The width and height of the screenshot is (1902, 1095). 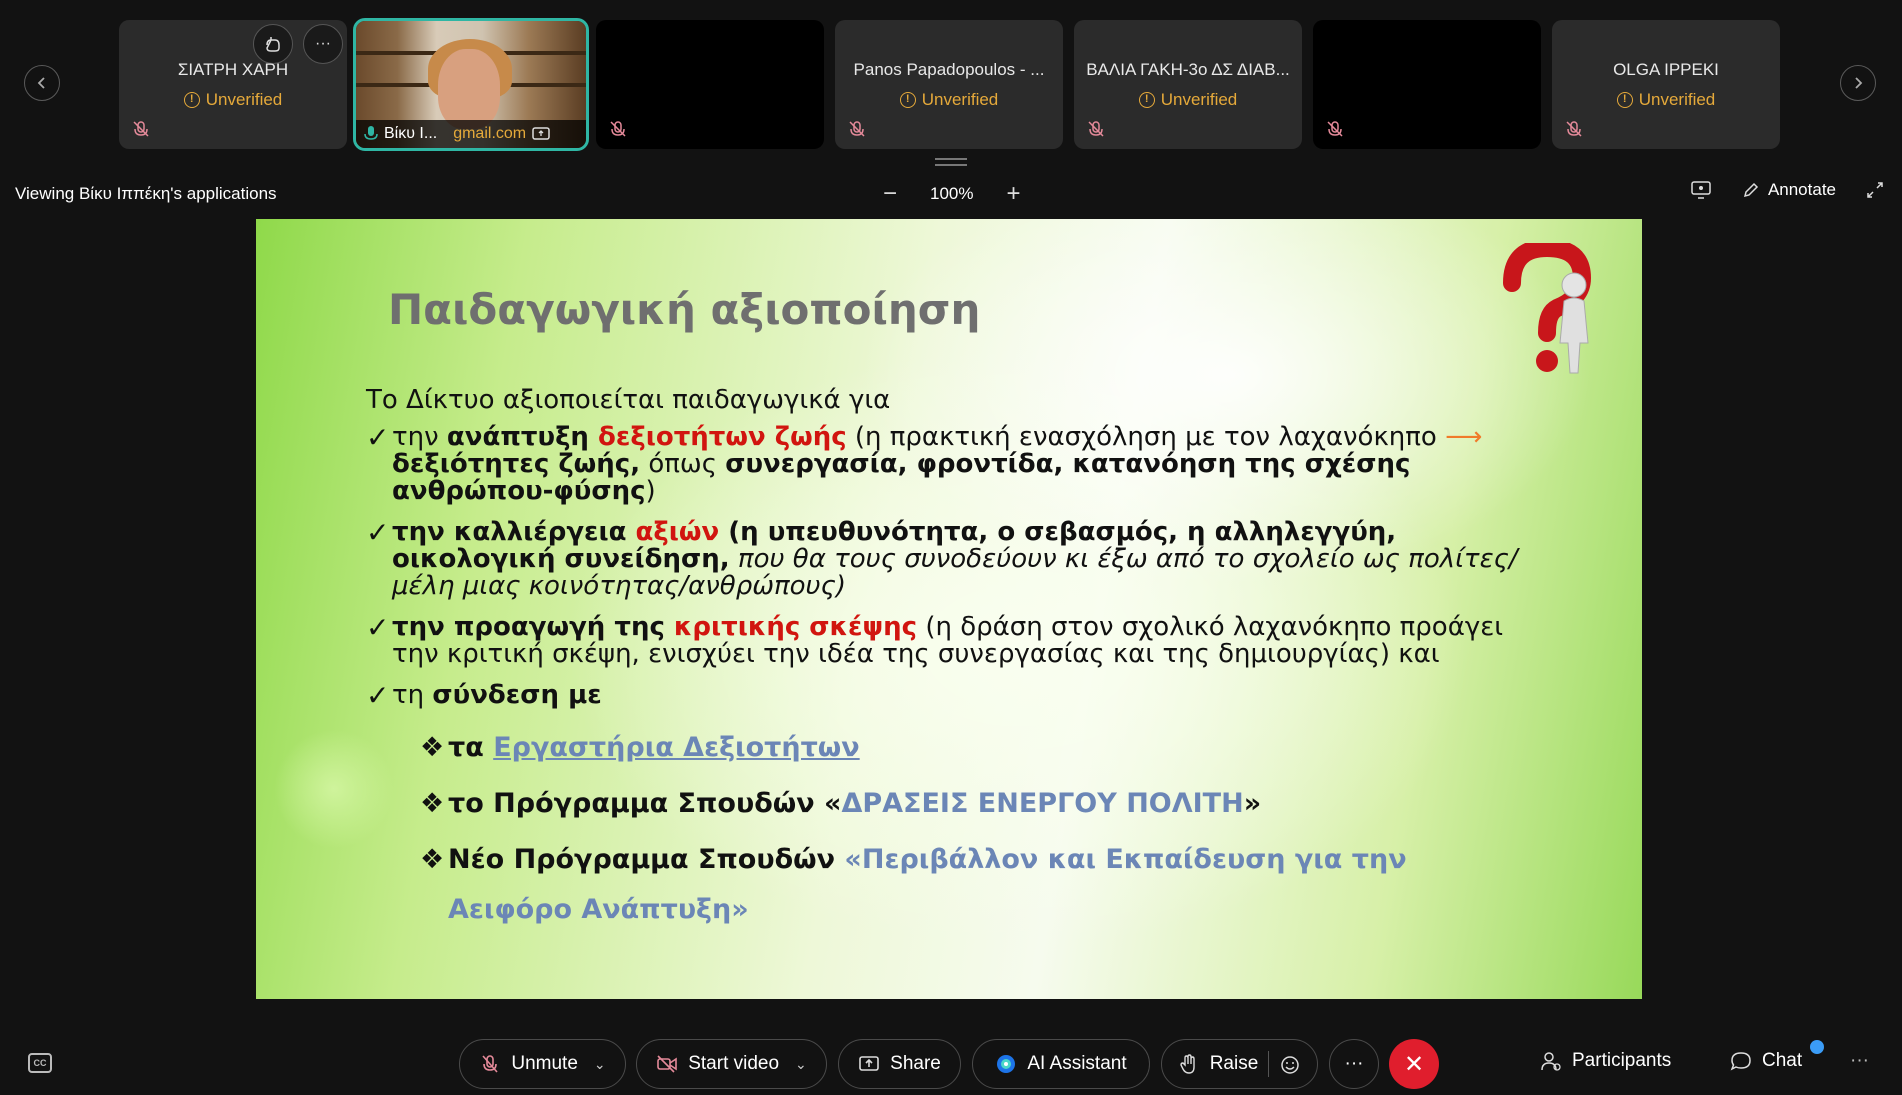 I want to click on overflow-menu-button: ···, so click(x=1859, y=1061).